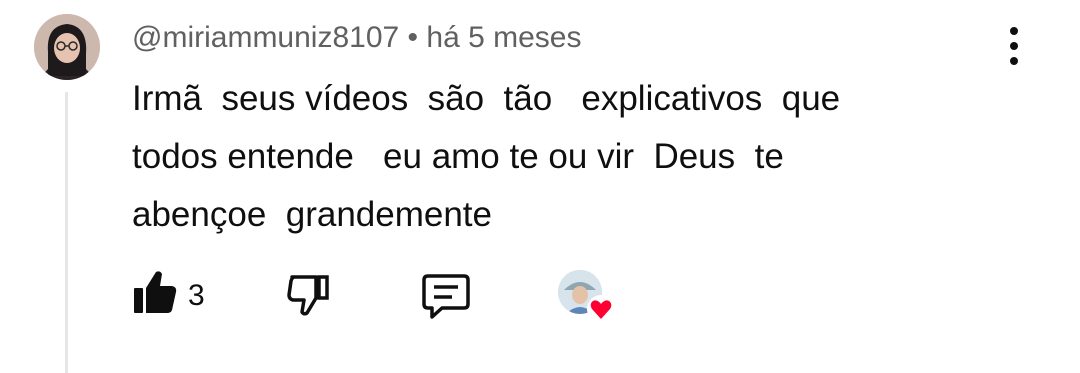 The image size is (1080, 373). I want to click on avatar, so click(67, 47).